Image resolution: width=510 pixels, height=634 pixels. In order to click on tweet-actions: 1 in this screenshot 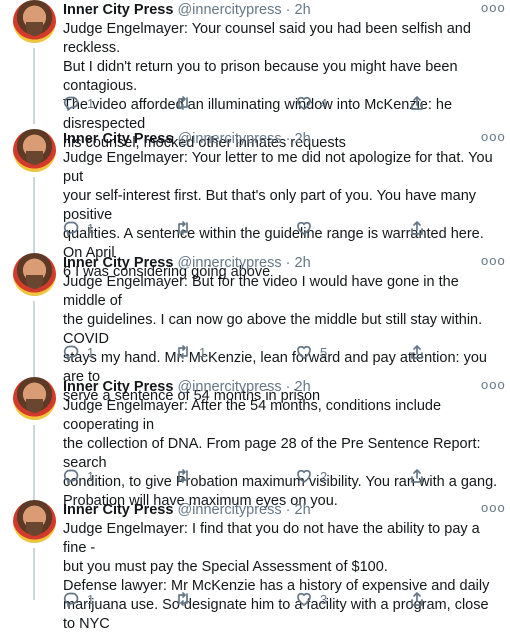, I will do `click(283, 229)`.